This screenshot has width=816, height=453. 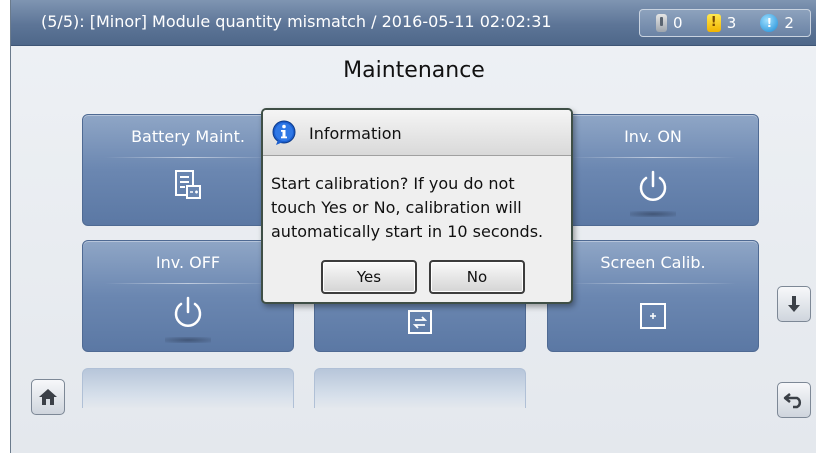 What do you see at coordinates (669, 23) in the screenshot?
I see `critical-alarm-count: 0` at bounding box center [669, 23].